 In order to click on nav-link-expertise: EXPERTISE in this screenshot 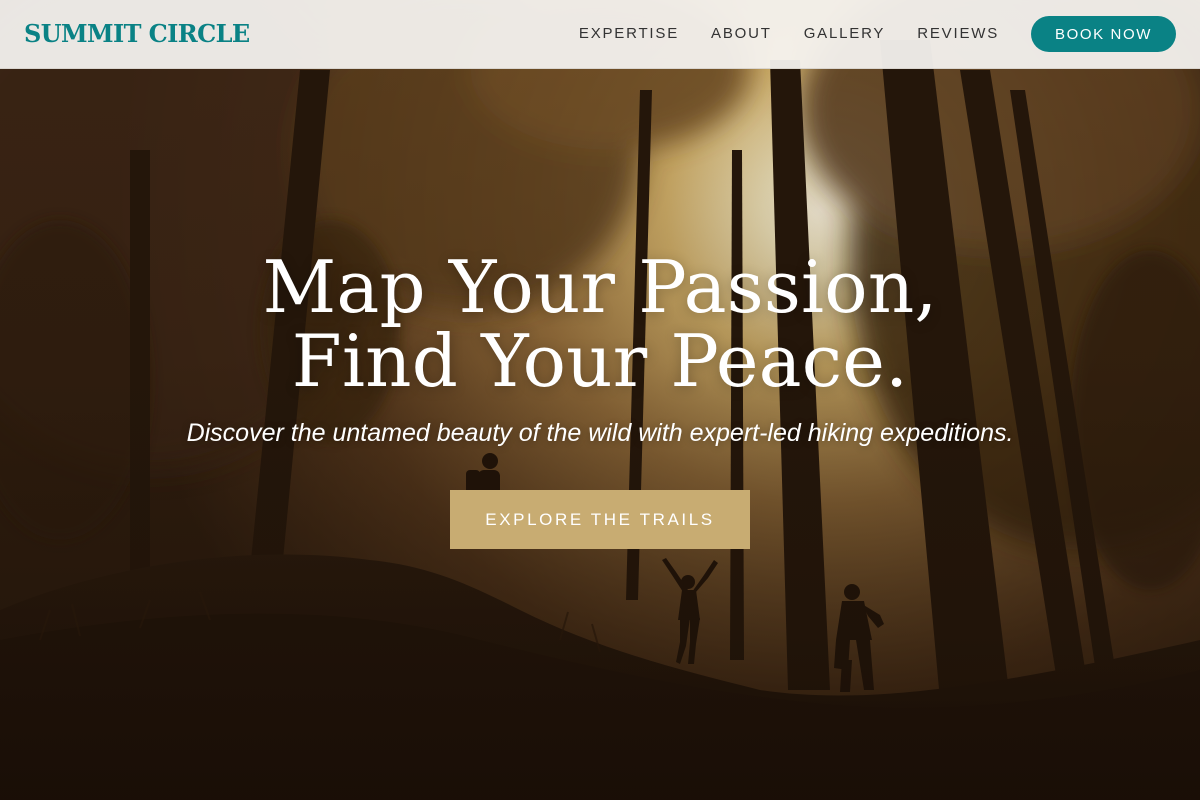, I will do `click(629, 34)`.